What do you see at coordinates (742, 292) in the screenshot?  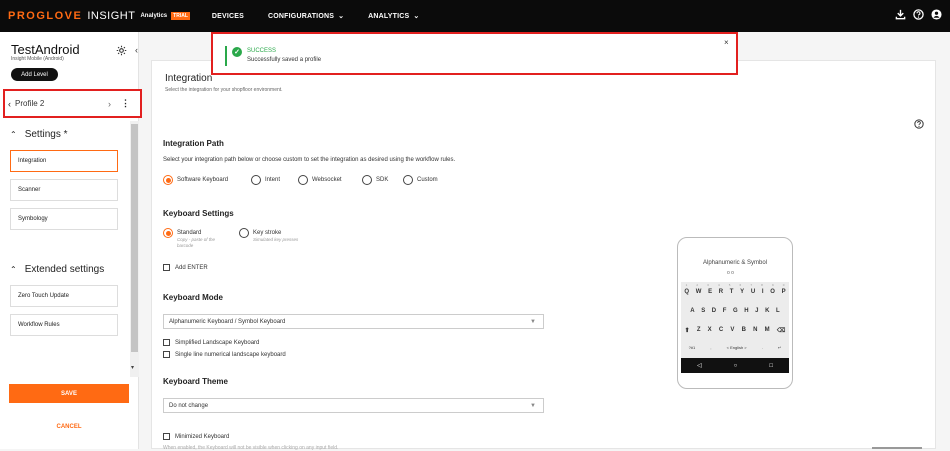 I see `key: Y` at bounding box center [742, 292].